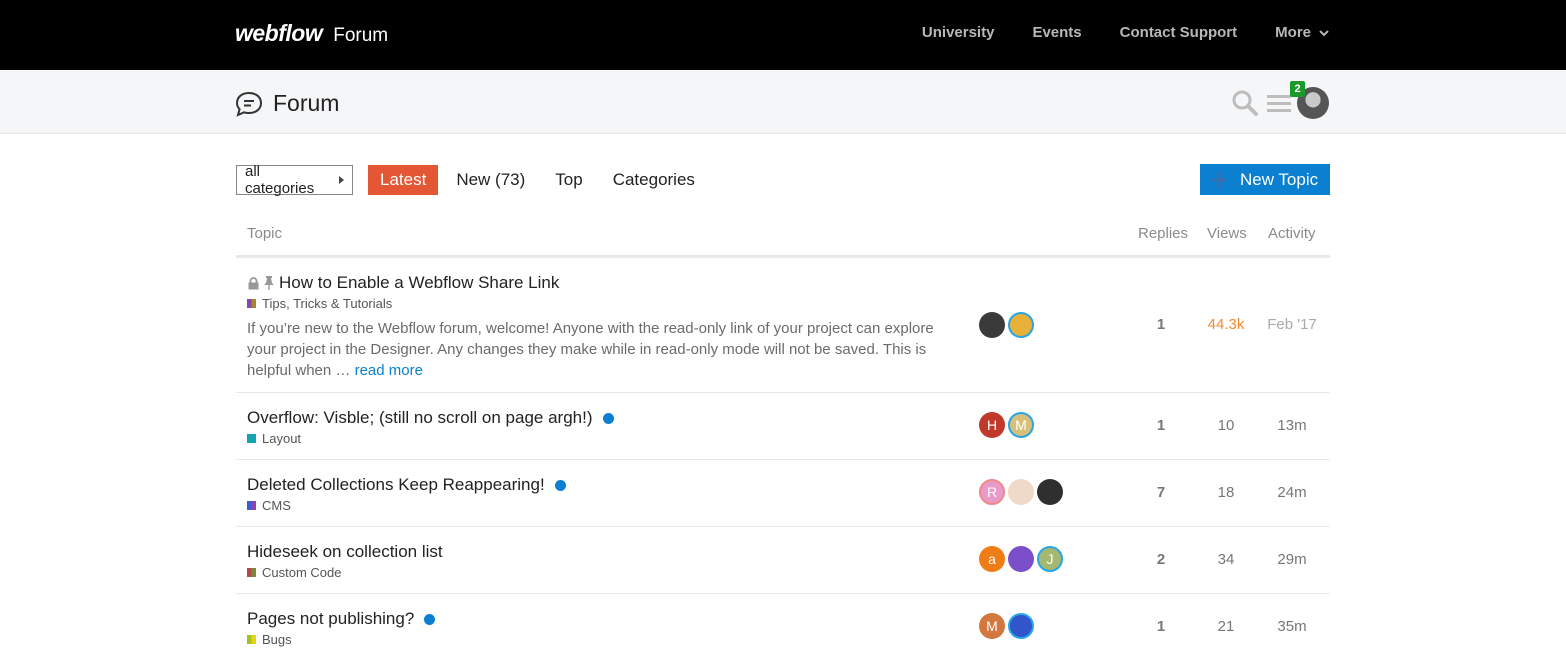 This screenshot has width=1566, height=660. Describe the element at coordinates (306, 103) in the screenshot. I see `page-title: Forum` at that location.